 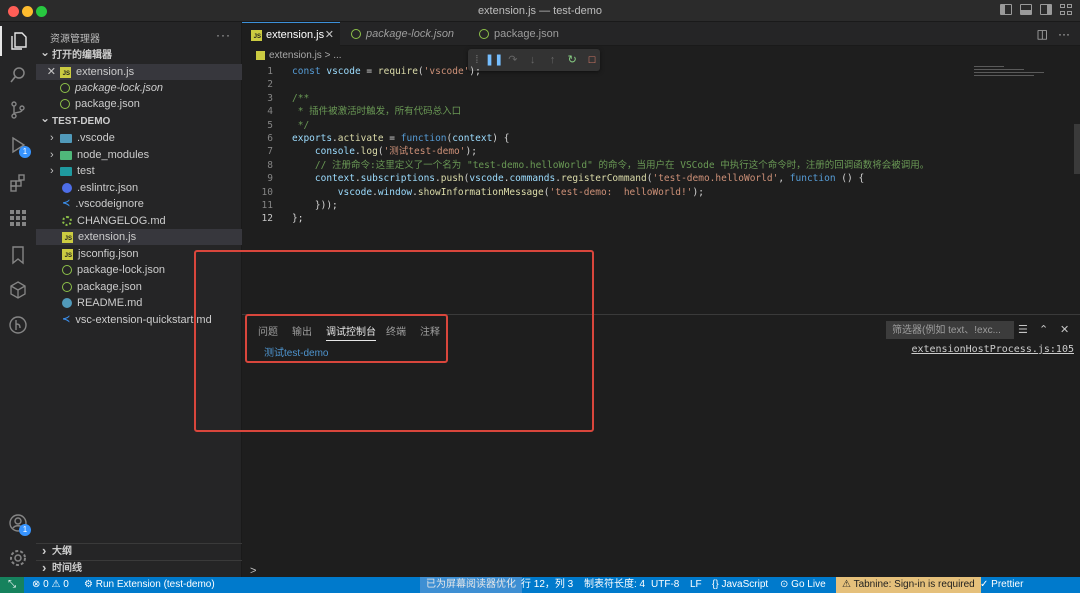 What do you see at coordinates (12, 585) in the screenshot?
I see `remote-icon: ⤡` at bounding box center [12, 585].